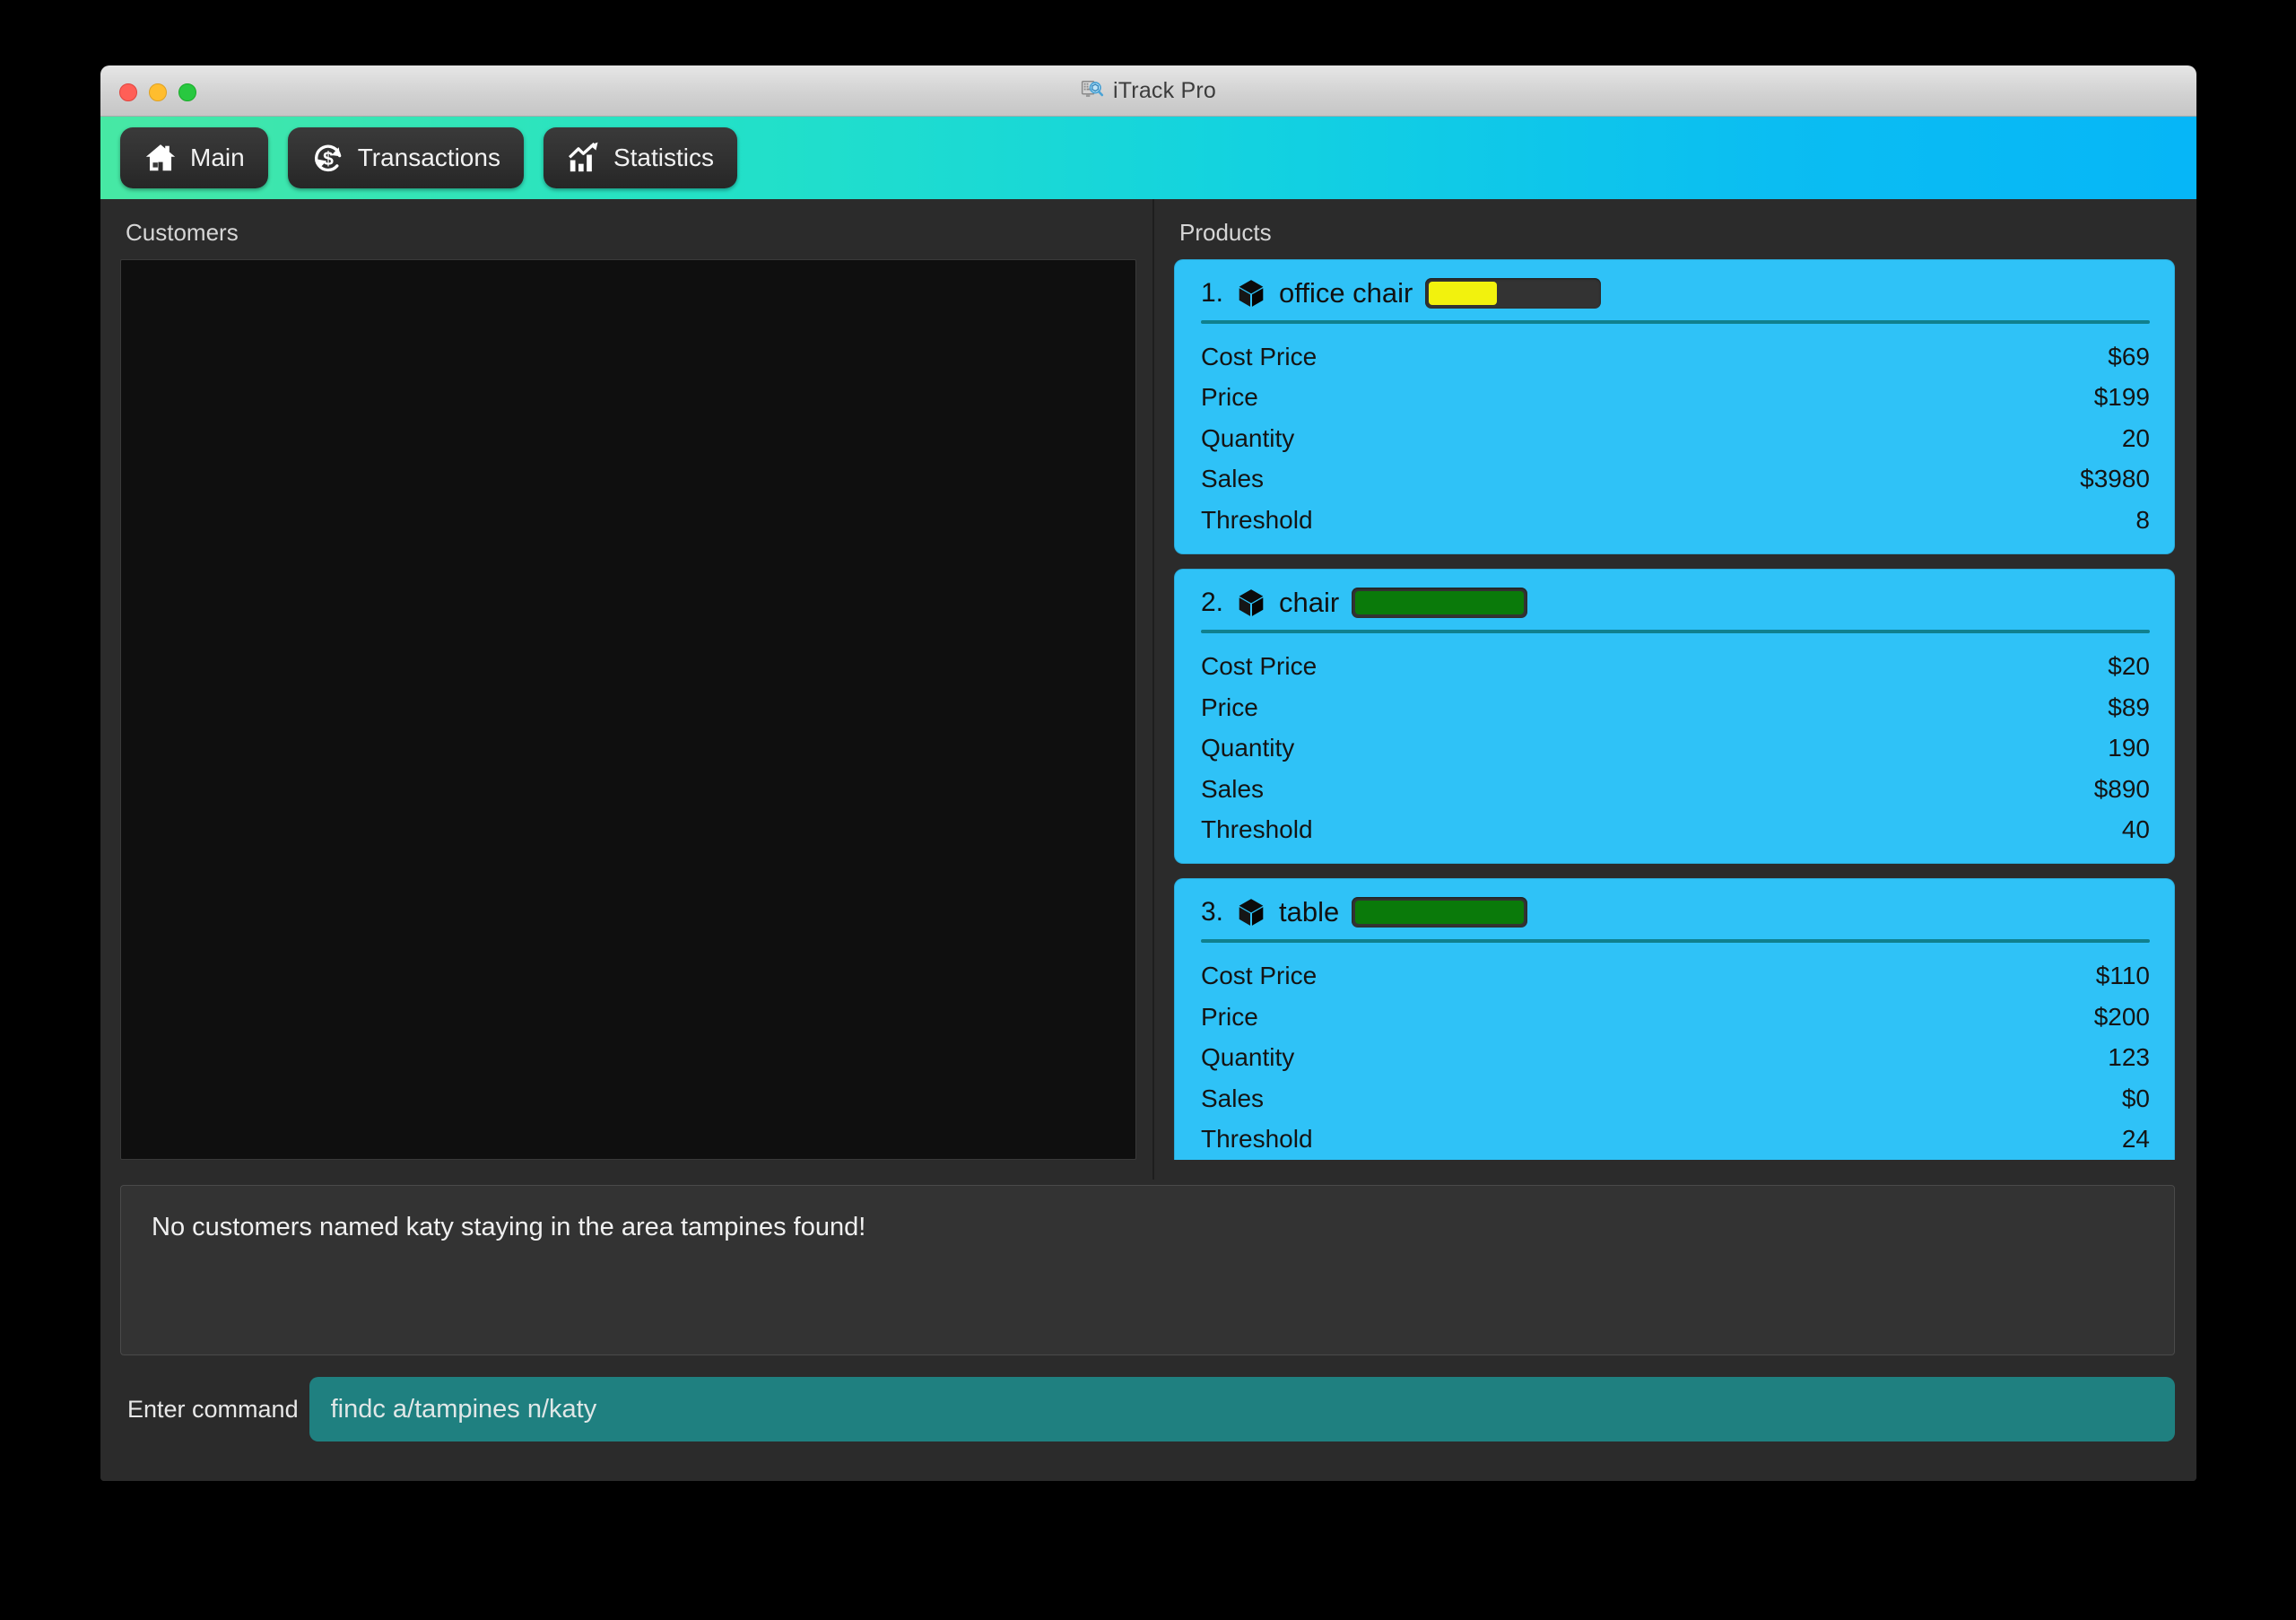  Describe the element at coordinates (1674, 666) in the screenshot. I see `product-field-row: Cost Price $20` at that location.